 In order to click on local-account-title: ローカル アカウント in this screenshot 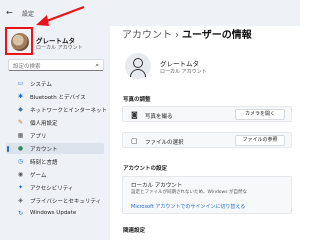, I will do `click(157, 186)`.